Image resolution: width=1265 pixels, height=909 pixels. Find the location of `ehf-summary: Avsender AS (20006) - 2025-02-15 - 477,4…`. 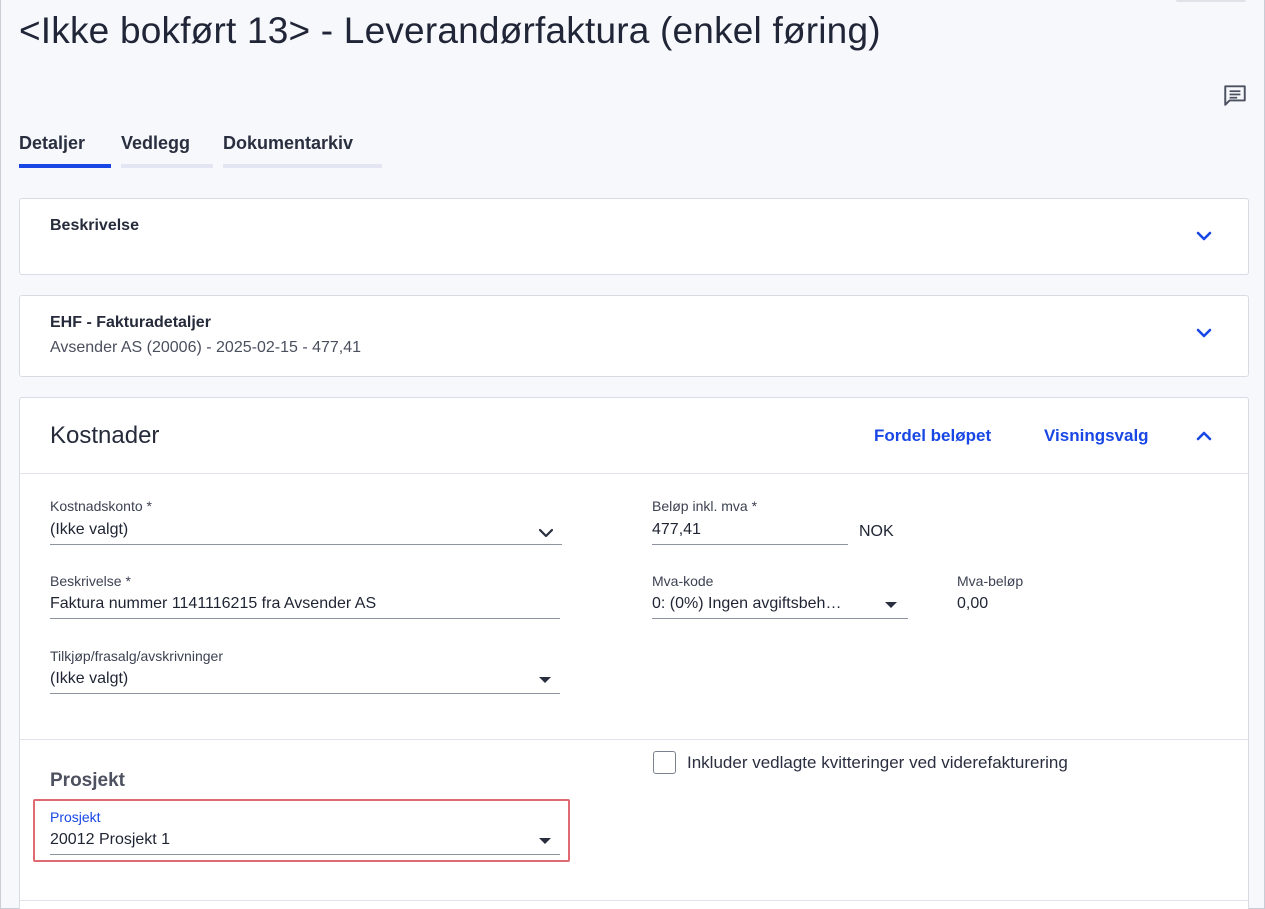

ehf-summary: Avsender AS (20006) - 2025-02-15 - 477,4… is located at coordinates (206, 347).